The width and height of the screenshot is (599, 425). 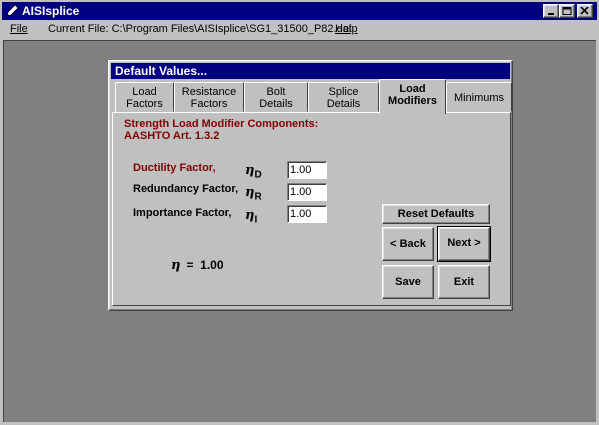 I want to click on reset-defaults-button: Reset Defaults, so click(x=436, y=214).